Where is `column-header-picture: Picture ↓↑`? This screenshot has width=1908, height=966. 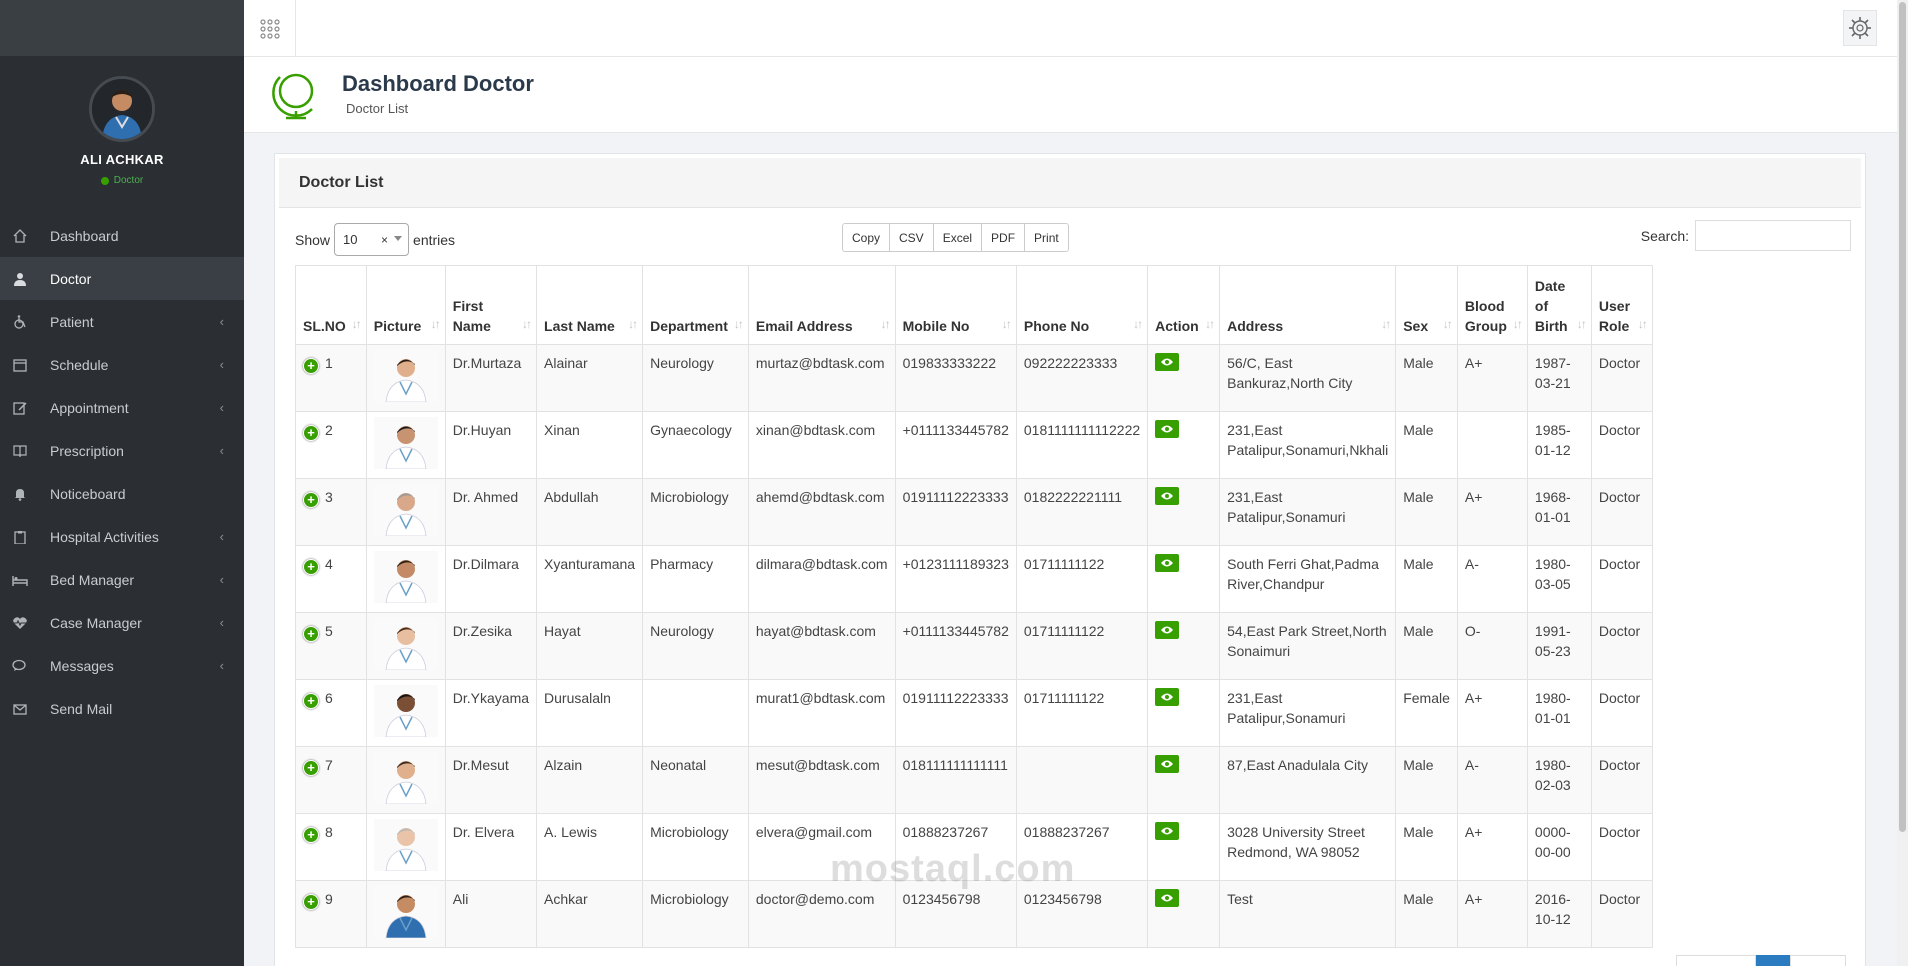 column-header-picture: Picture ↓↑ is located at coordinates (405, 305).